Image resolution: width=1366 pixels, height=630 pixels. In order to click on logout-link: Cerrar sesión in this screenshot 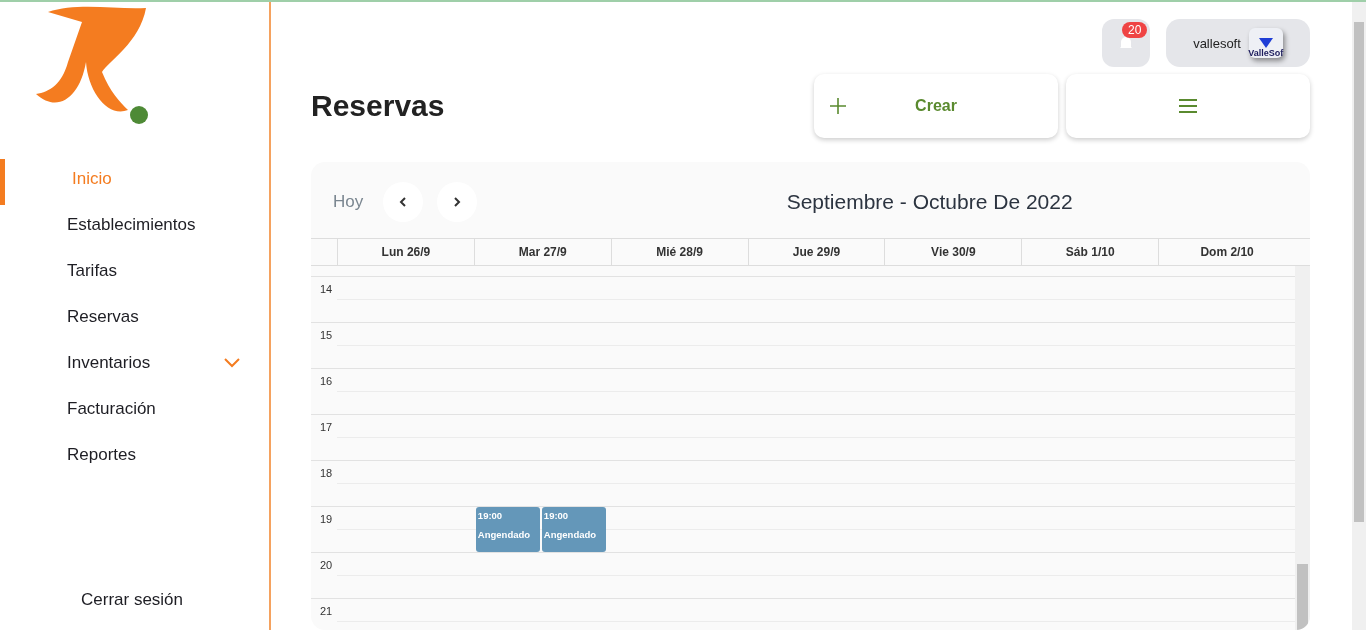, I will do `click(134, 600)`.